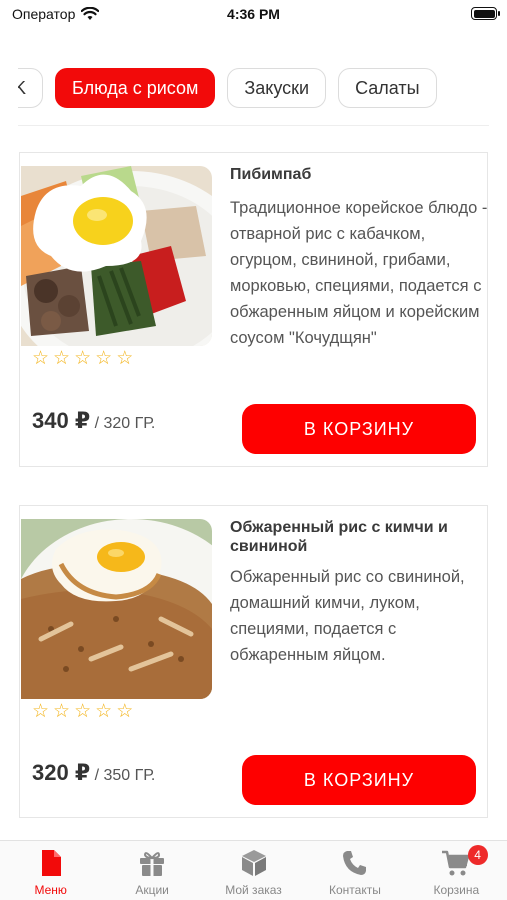 The image size is (507, 900). Describe the element at coordinates (355, 890) in the screenshot. I see `tab-label: Контакты` at that location.